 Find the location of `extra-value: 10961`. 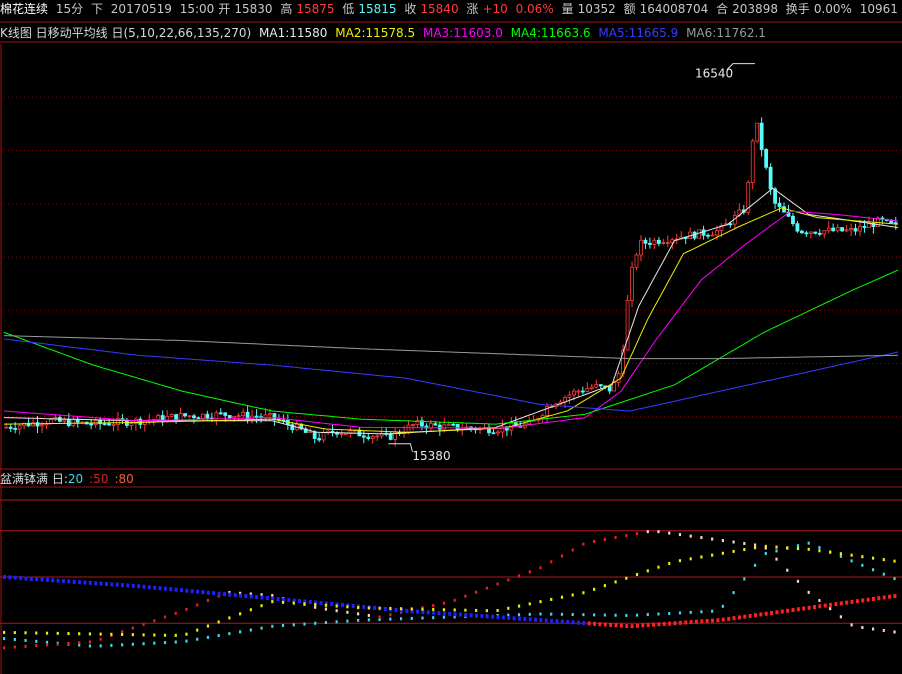

extra-value: 10961 is located at coordinates (878, 9).